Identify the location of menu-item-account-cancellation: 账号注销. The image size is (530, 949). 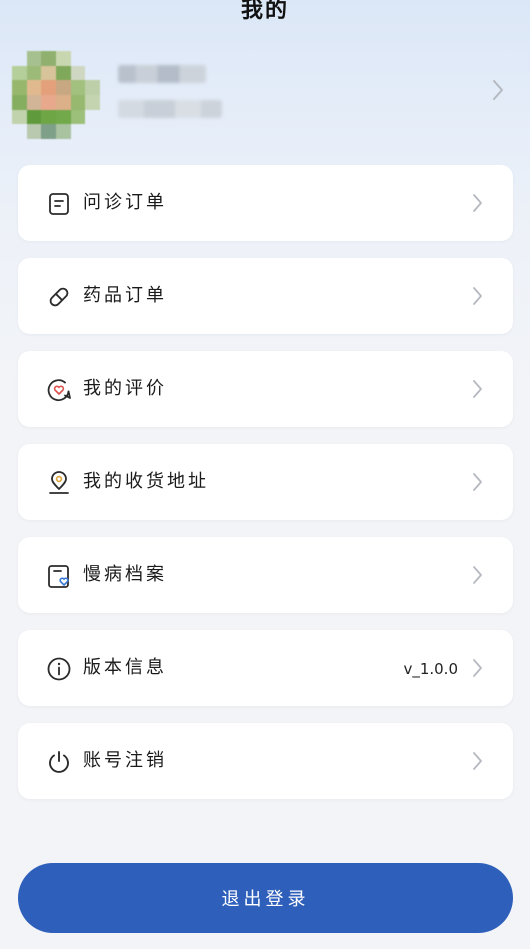
(265, 761).